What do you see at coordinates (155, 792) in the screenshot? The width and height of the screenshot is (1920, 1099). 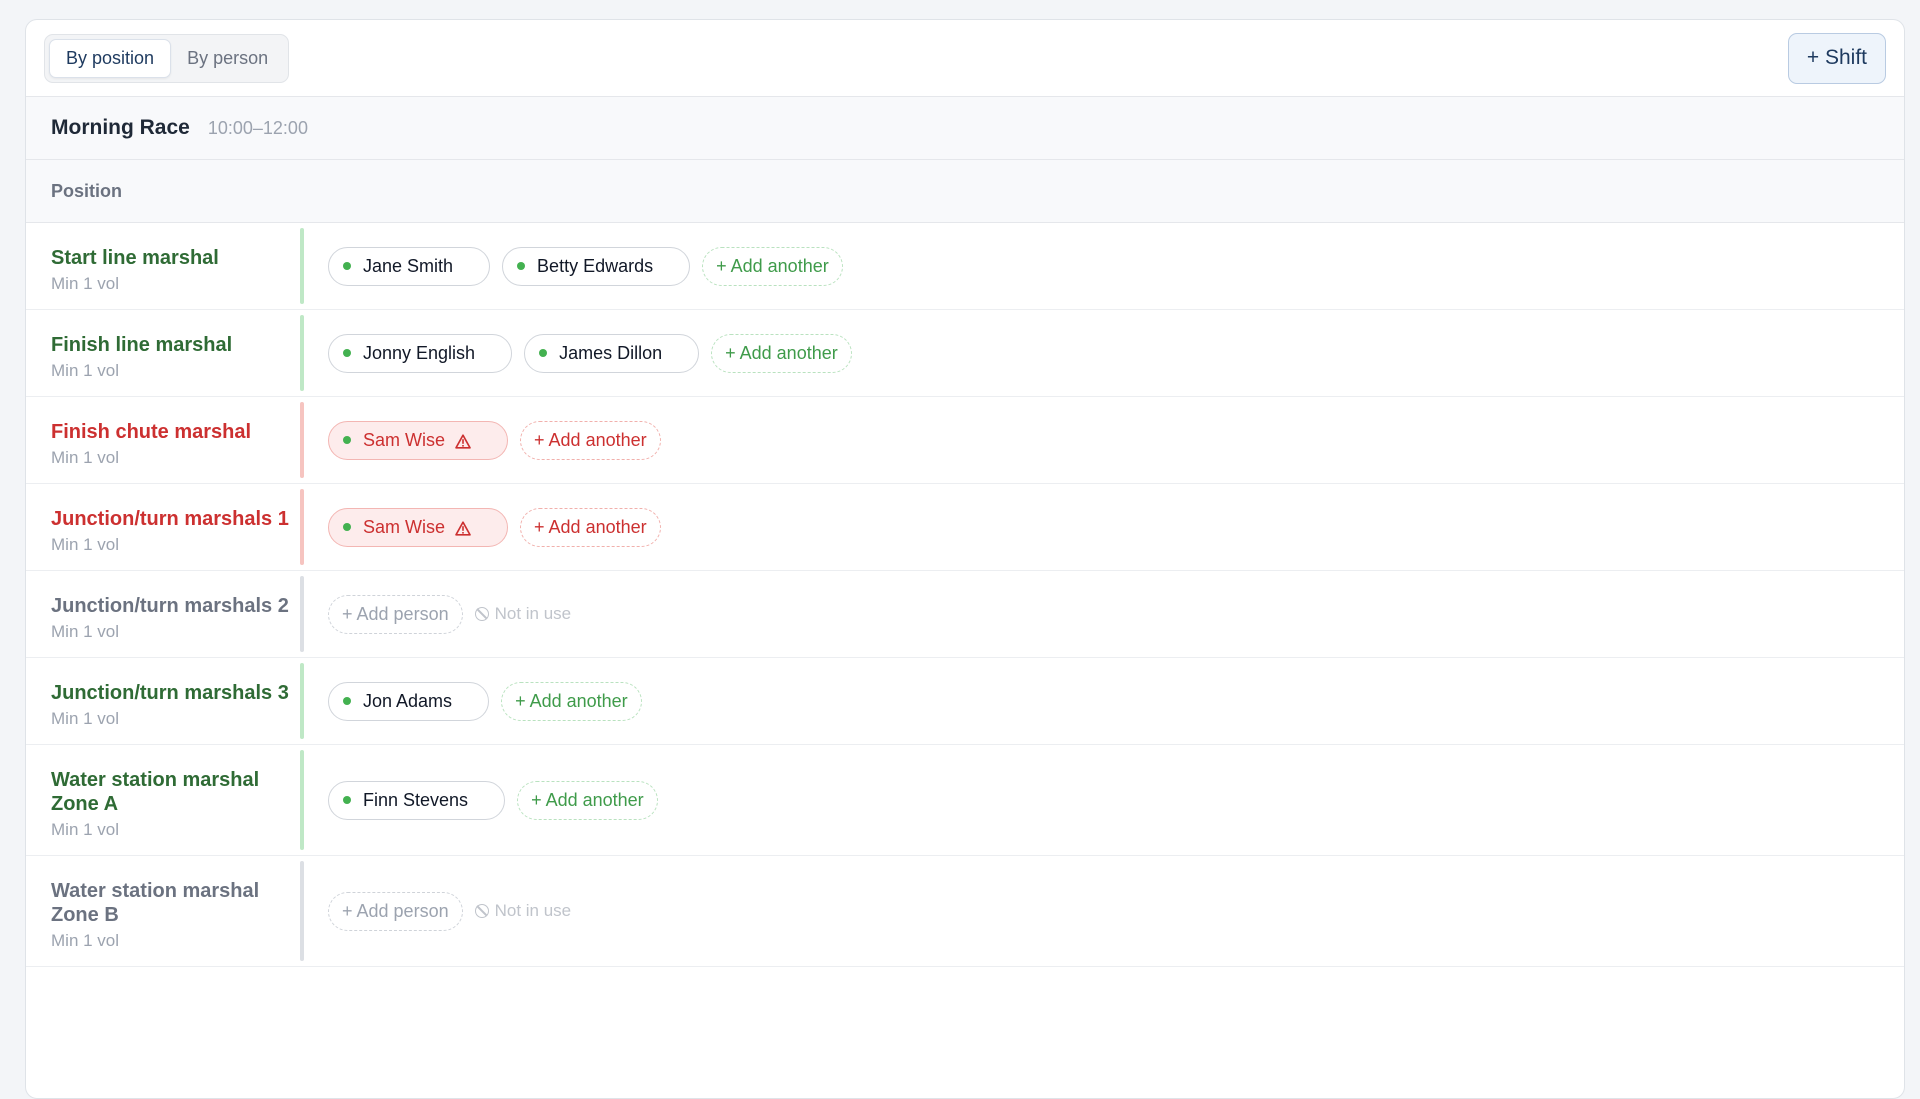 I see `position-name: Water station marshal Zone A` at bounding box center [155, 792].